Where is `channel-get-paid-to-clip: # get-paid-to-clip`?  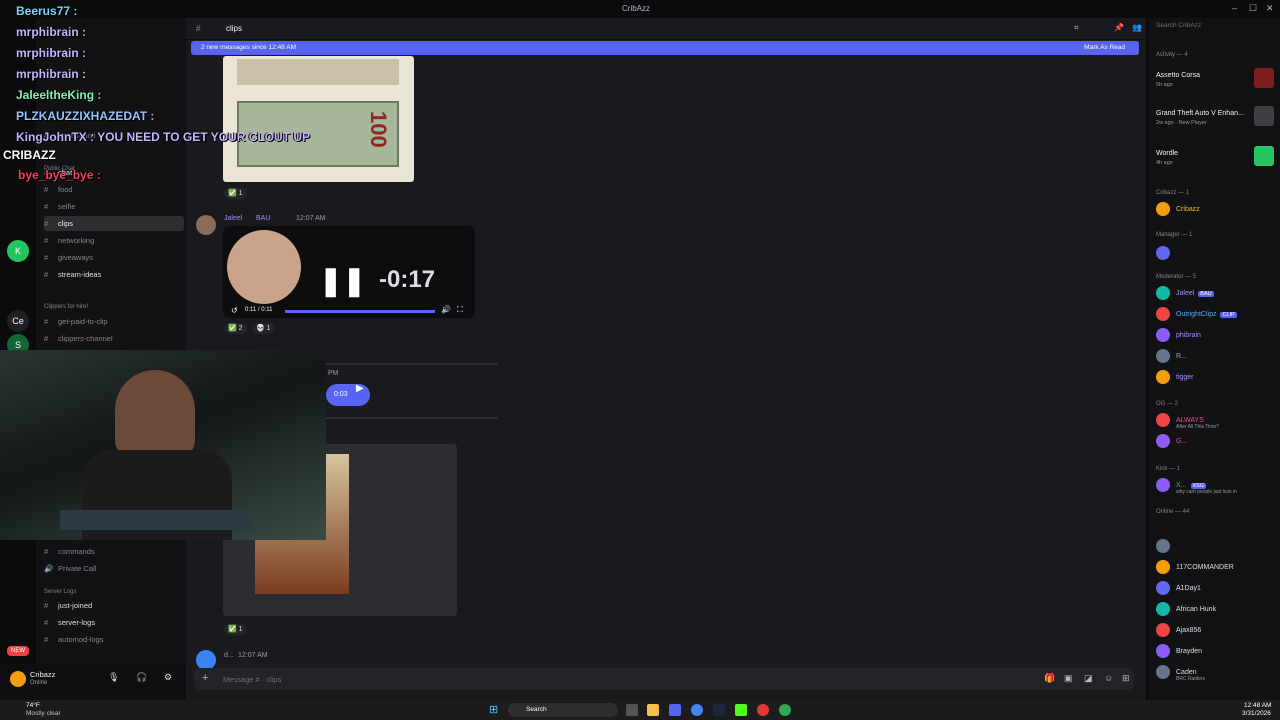
channel-get-paid-to-clip: # get-paid-to-clip is located at coordinates (114, 321).